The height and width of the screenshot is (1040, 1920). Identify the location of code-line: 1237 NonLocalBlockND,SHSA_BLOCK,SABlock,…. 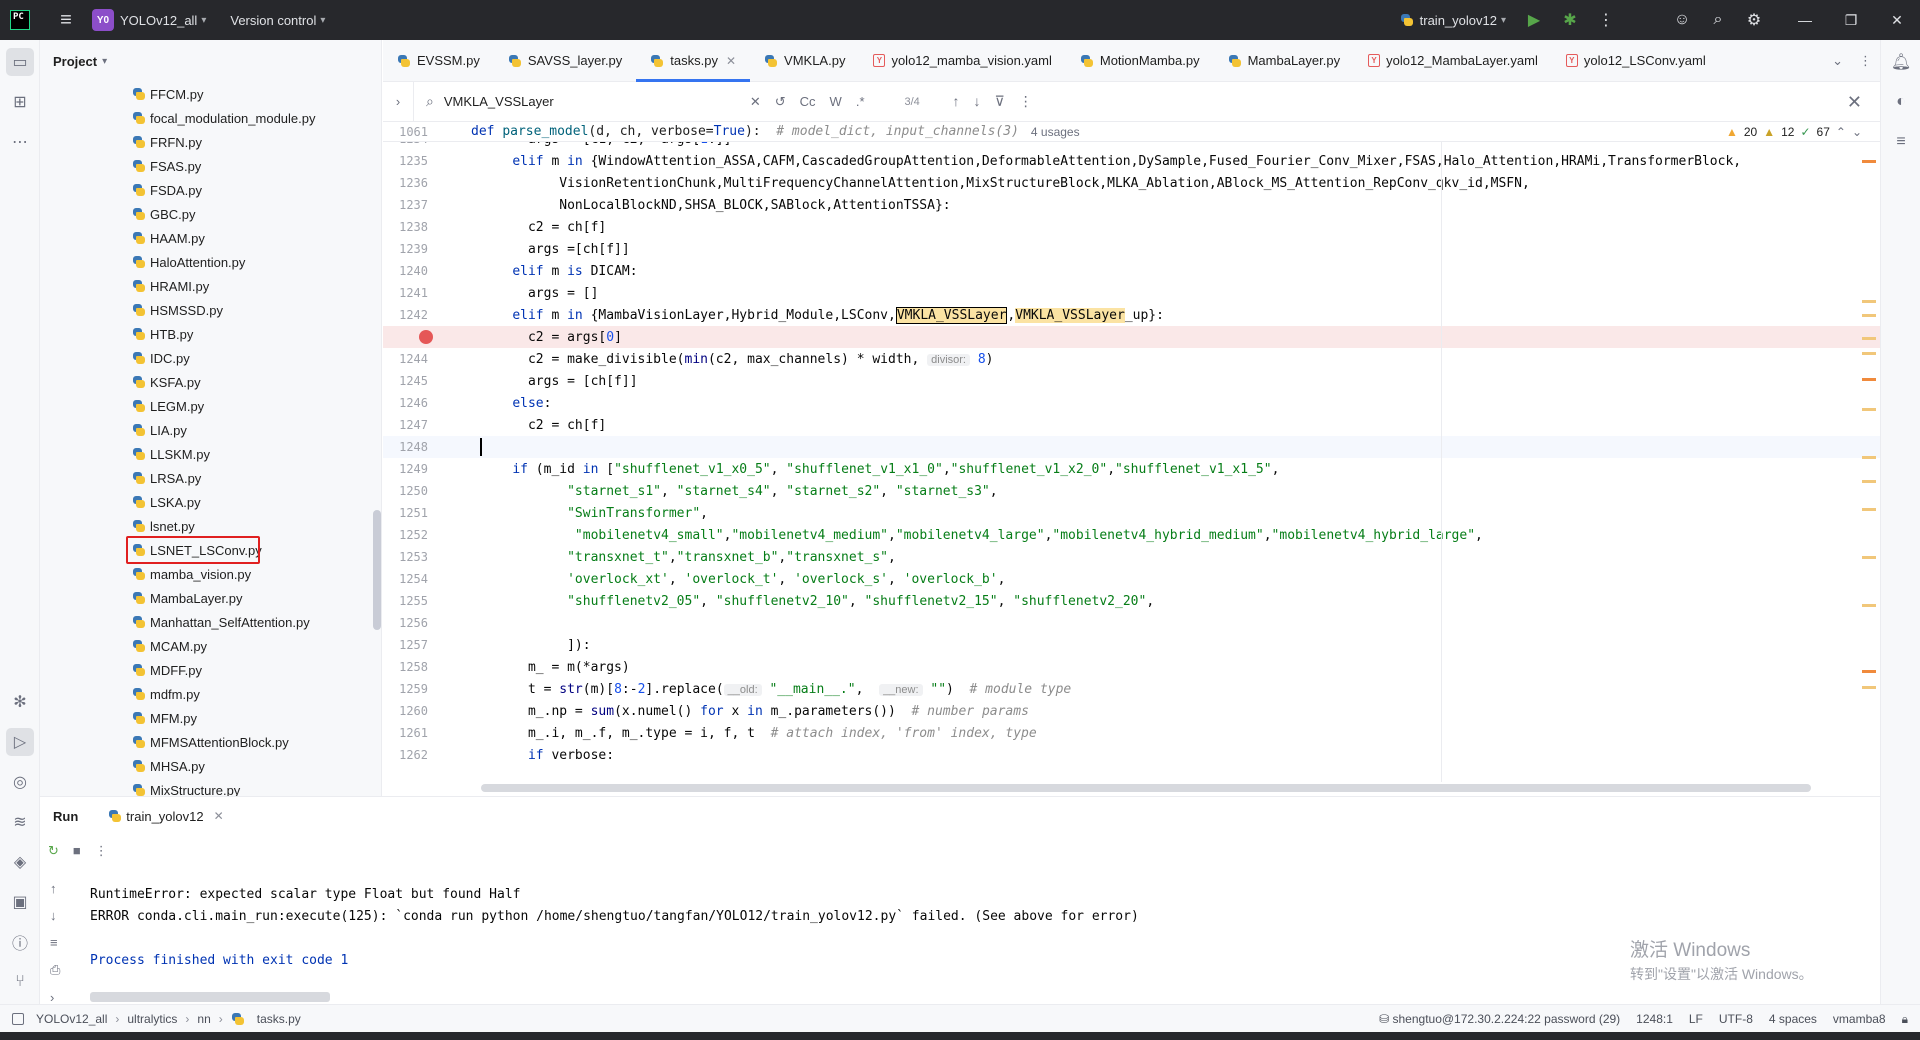
(1131, 205).